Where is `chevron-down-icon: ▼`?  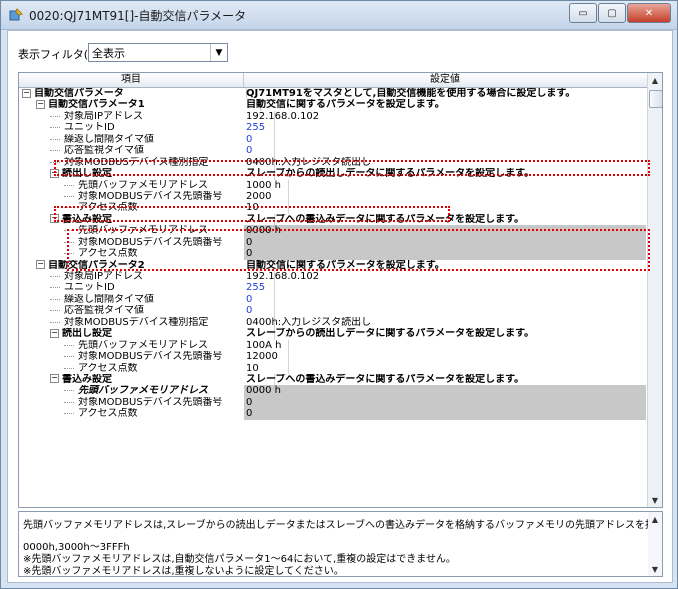
chevron-down-icon: ▼ is located at coordinates (218, 52).